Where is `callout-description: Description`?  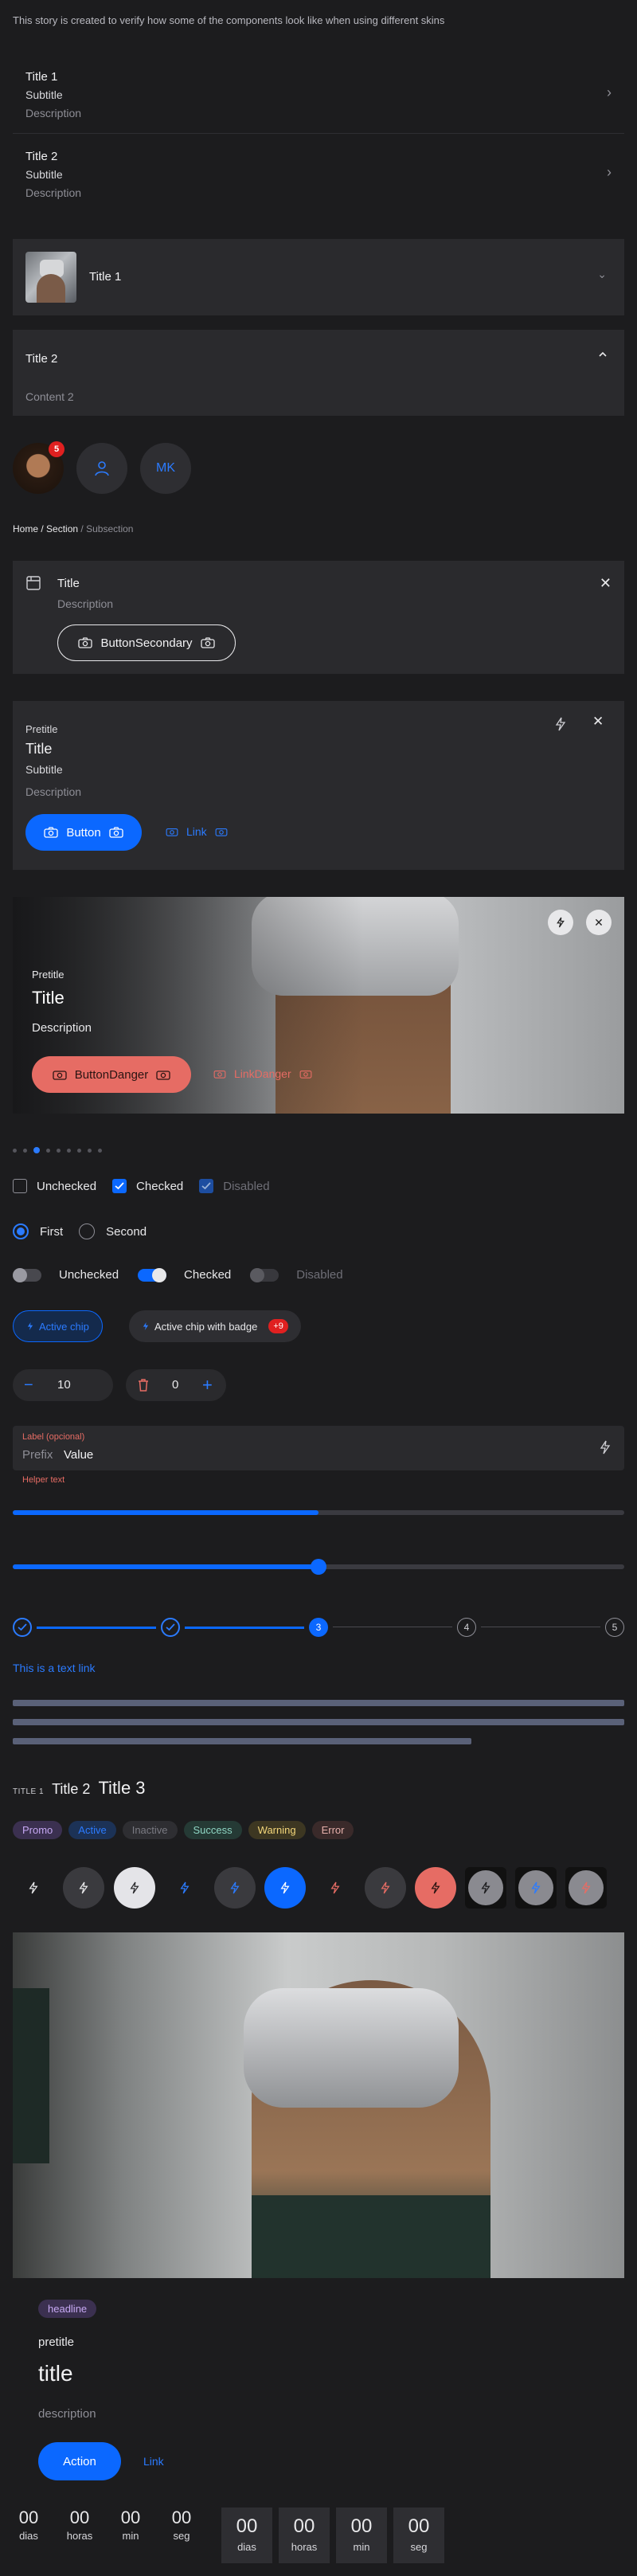
callout-description: Description is located at coordinates (85, 603).